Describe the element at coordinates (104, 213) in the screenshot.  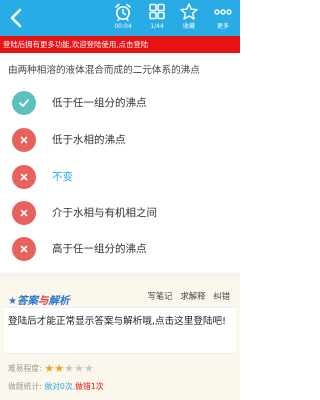
I see `option-d-label: 介于水相与有机相之间` at that location.